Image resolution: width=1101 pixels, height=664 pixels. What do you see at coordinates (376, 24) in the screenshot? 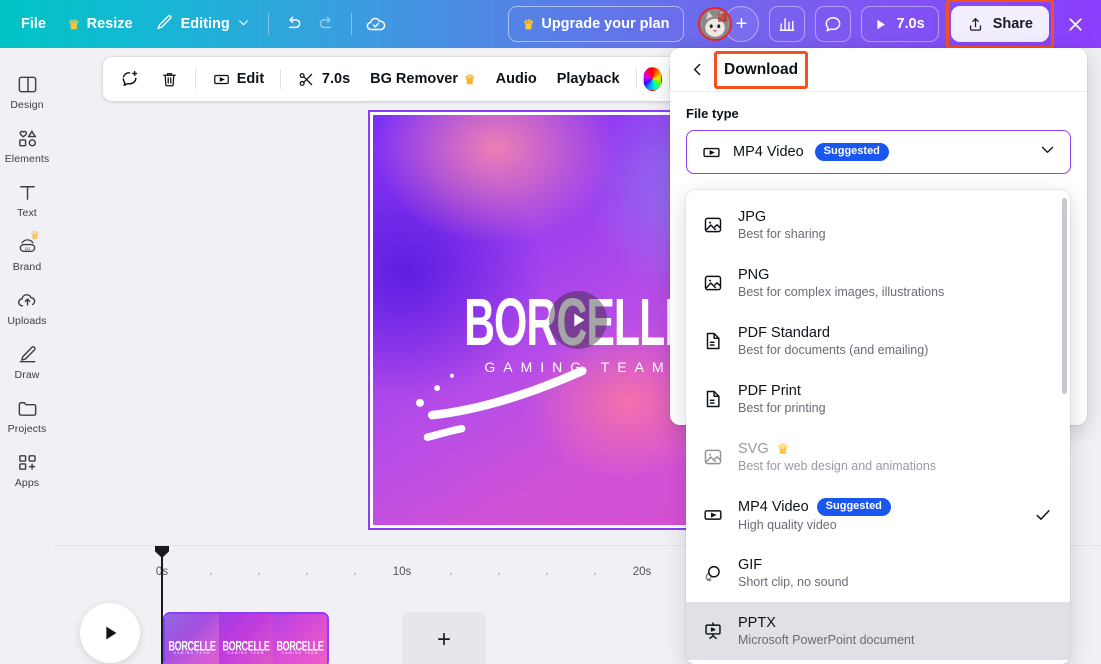
I see `cloud-saved-icon` at bounding box center [376, 24].